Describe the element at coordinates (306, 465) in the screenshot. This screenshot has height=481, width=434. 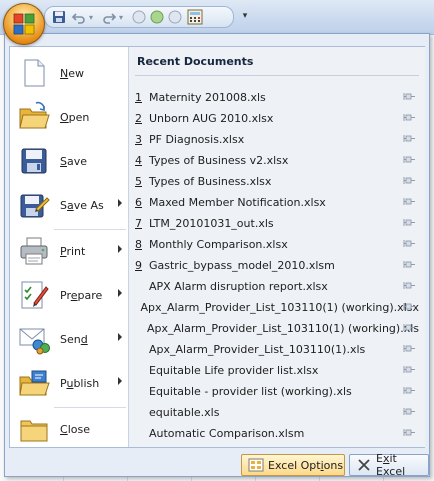
I see `excel-options-label: Excel Options` at that location.